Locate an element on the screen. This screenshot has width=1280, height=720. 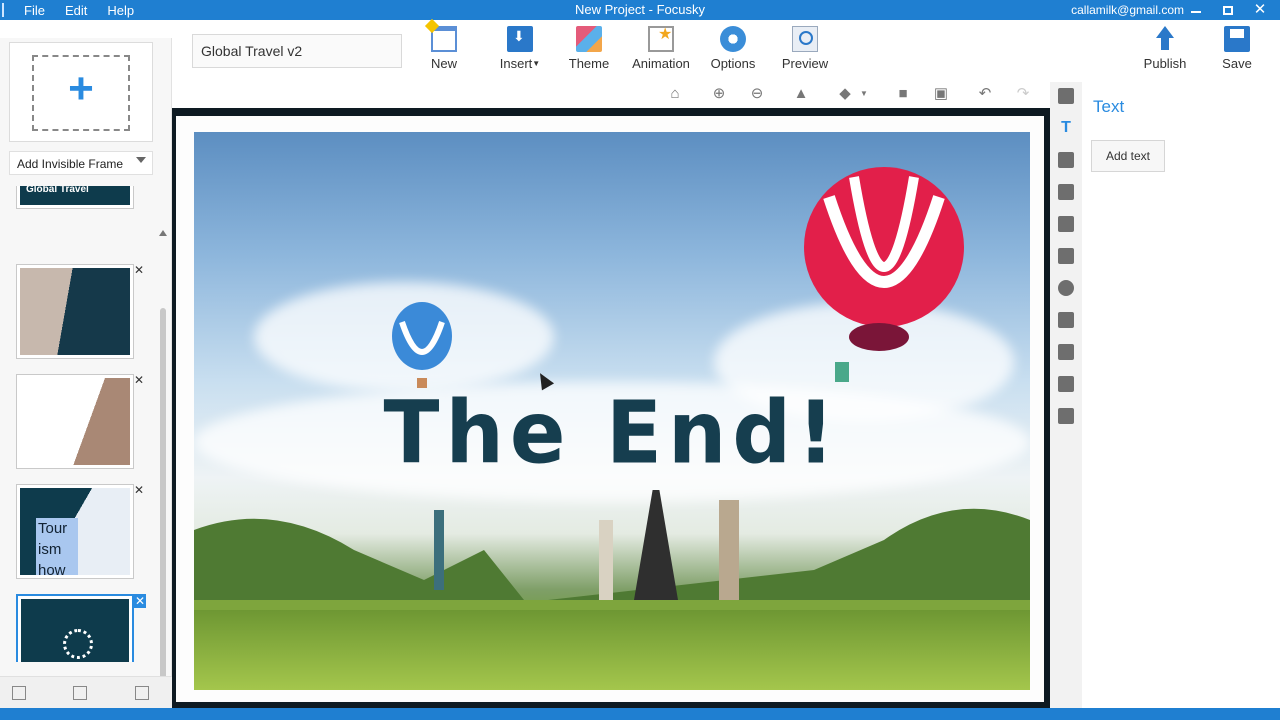
insert-button: Insert▼ is located at coordinates (520, 48).